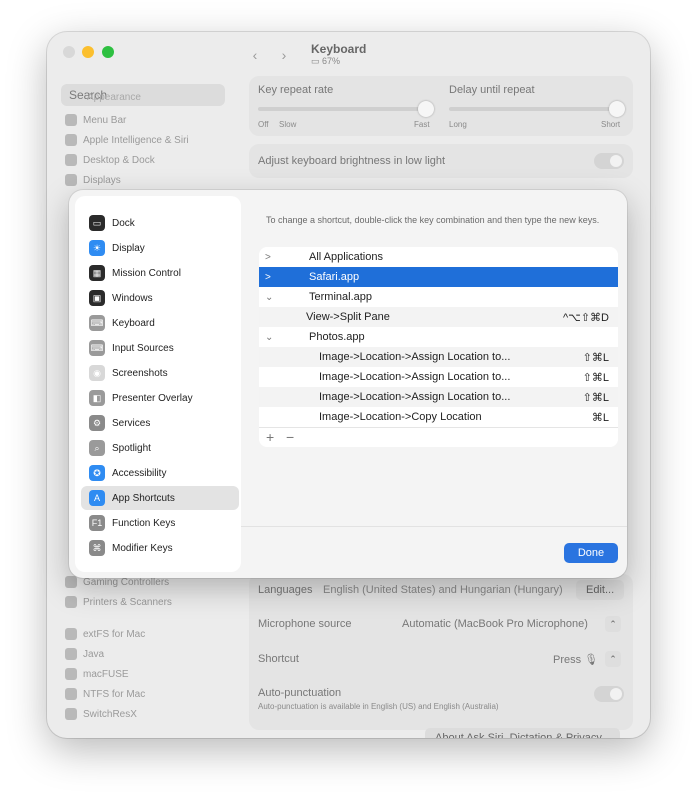 This screenshot has width=696, height=800. Describe the element at coordinates (88, 52) in the screenshot. I see `minimize-window-button` at that location.